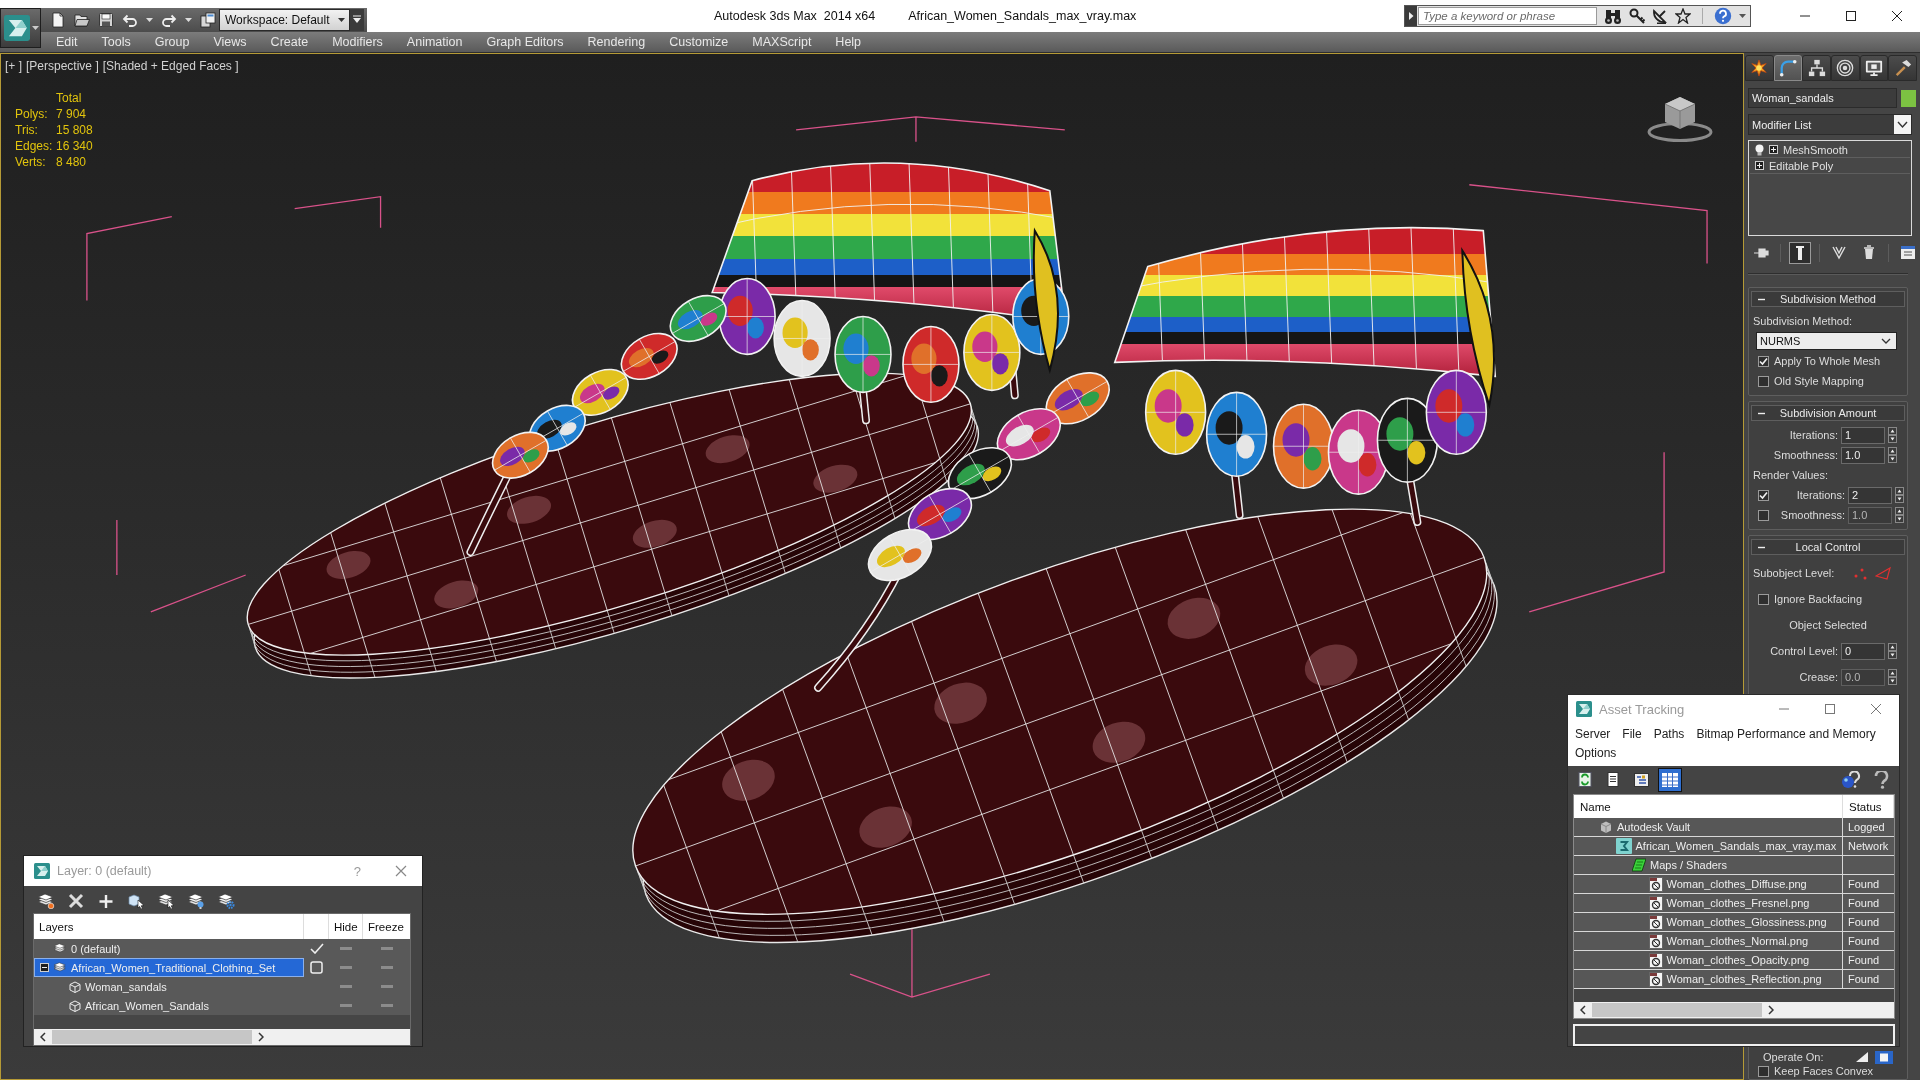  What do you see at coordinates (170, 66) in the screenshot?
I see `viewport-label: [Shaded + Edged Faces ]` at bounding box center [170, 66].